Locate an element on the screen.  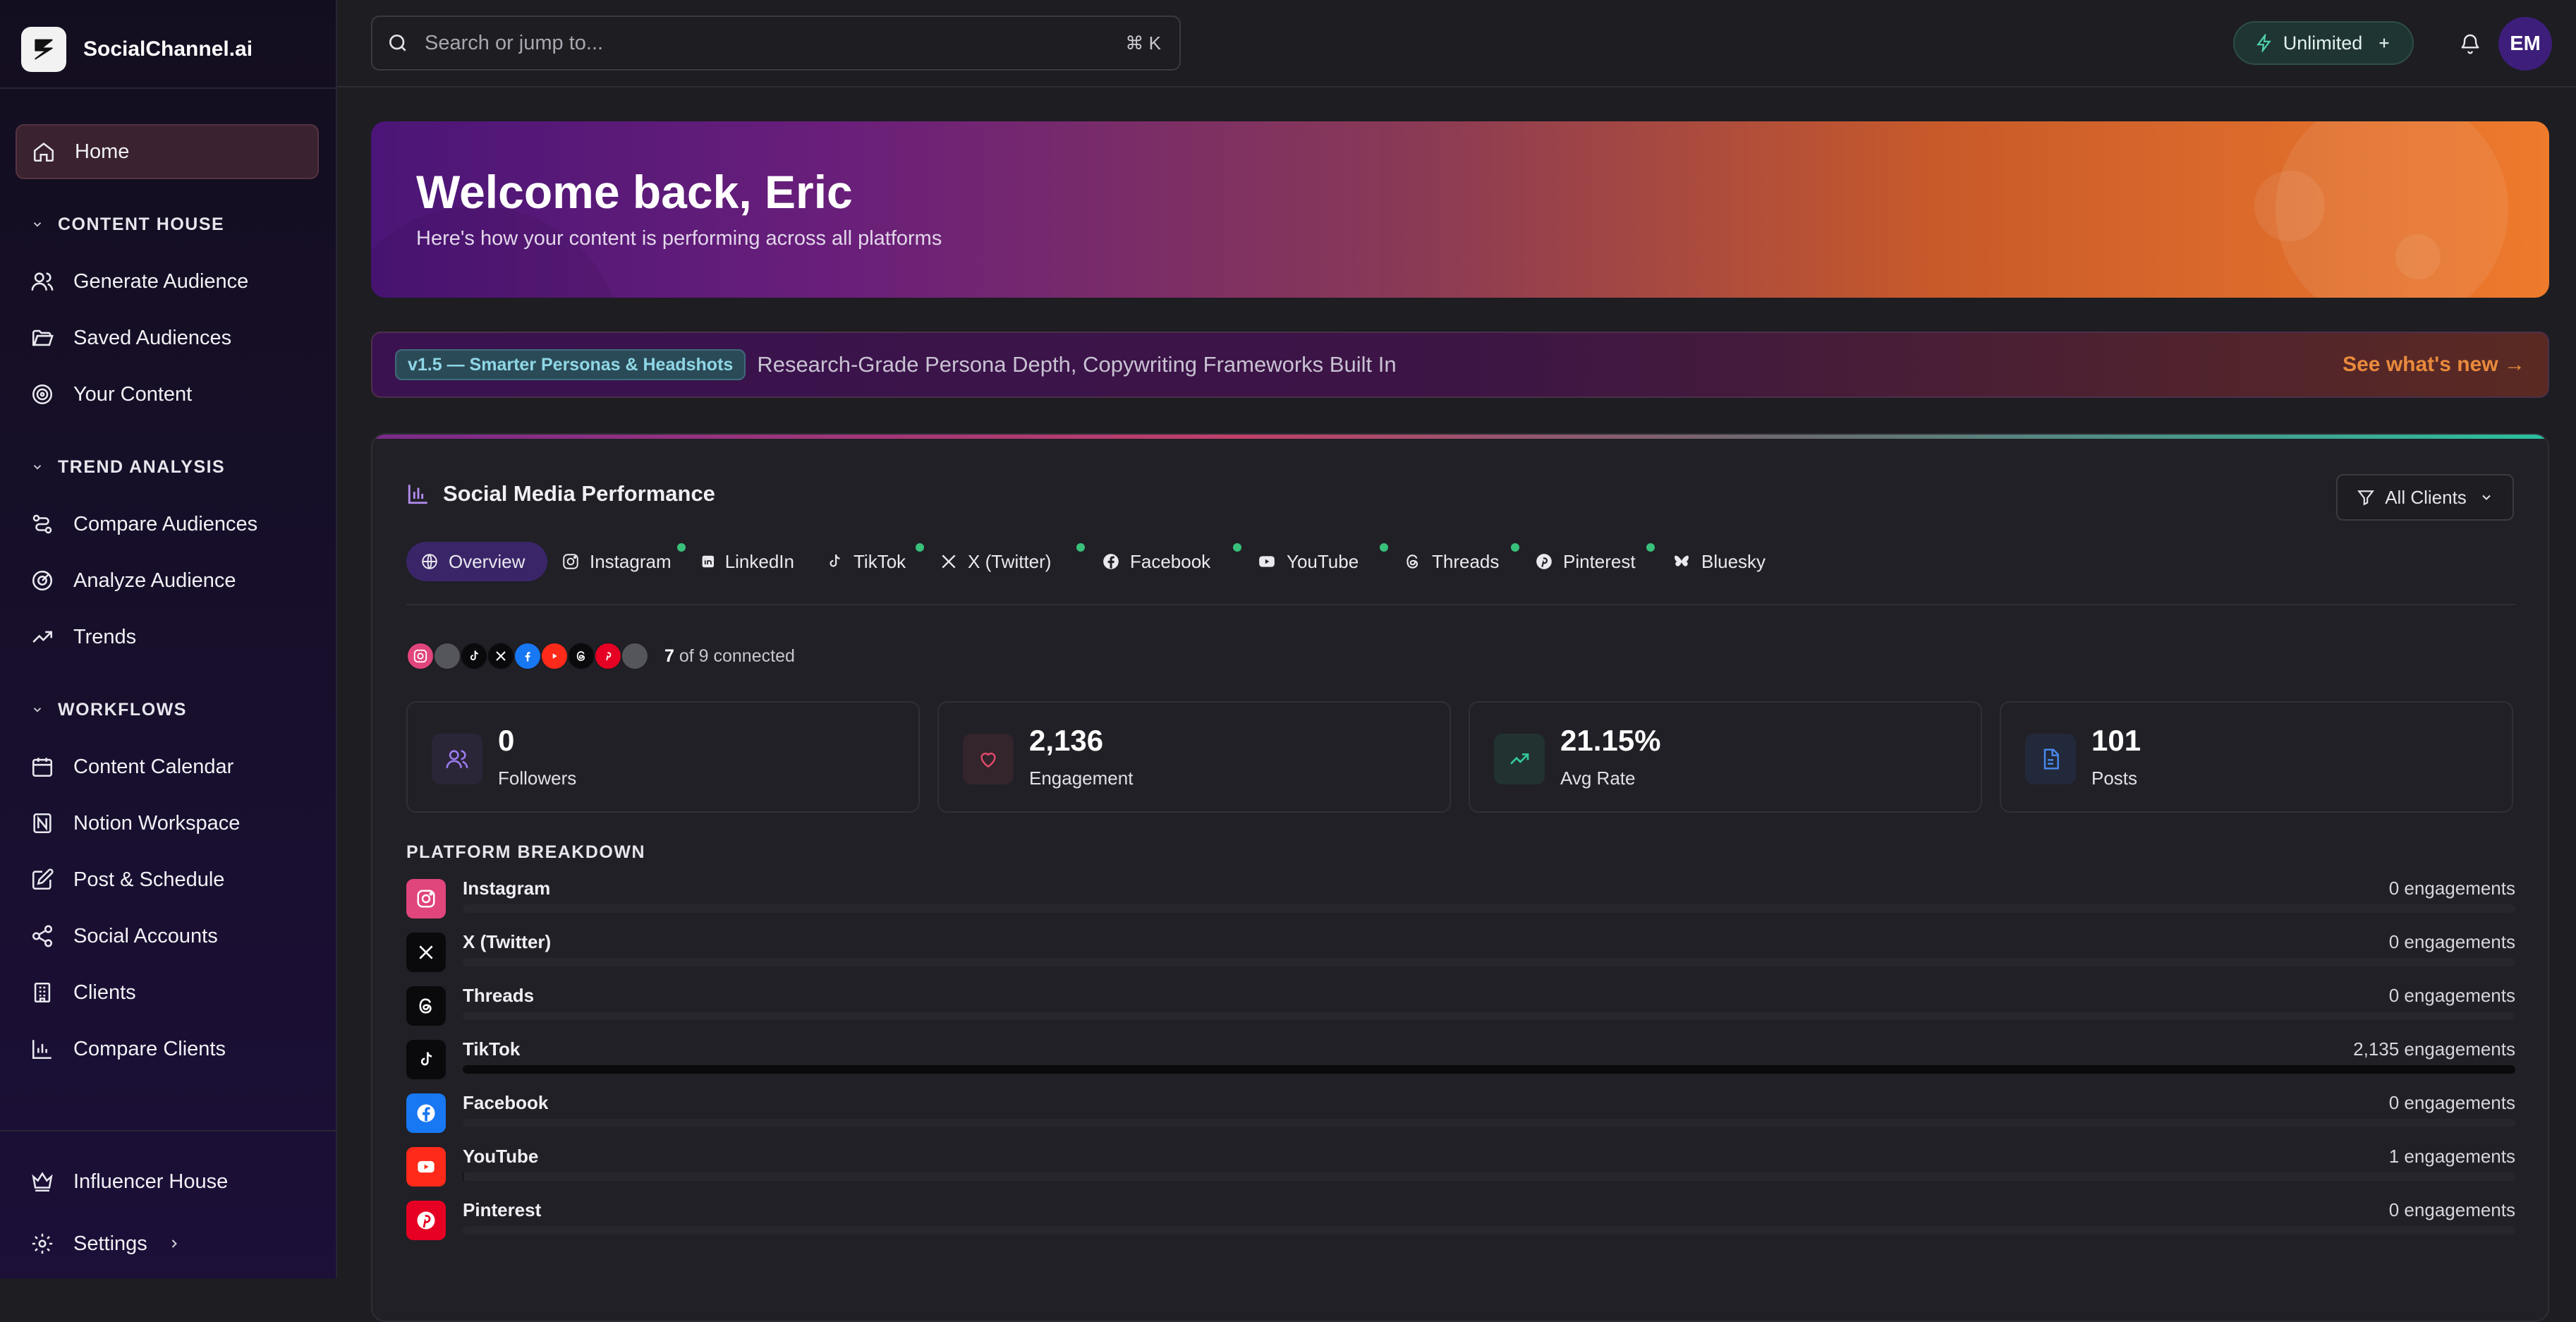
stat-value: 101 is located at coordinates (2116, 740).